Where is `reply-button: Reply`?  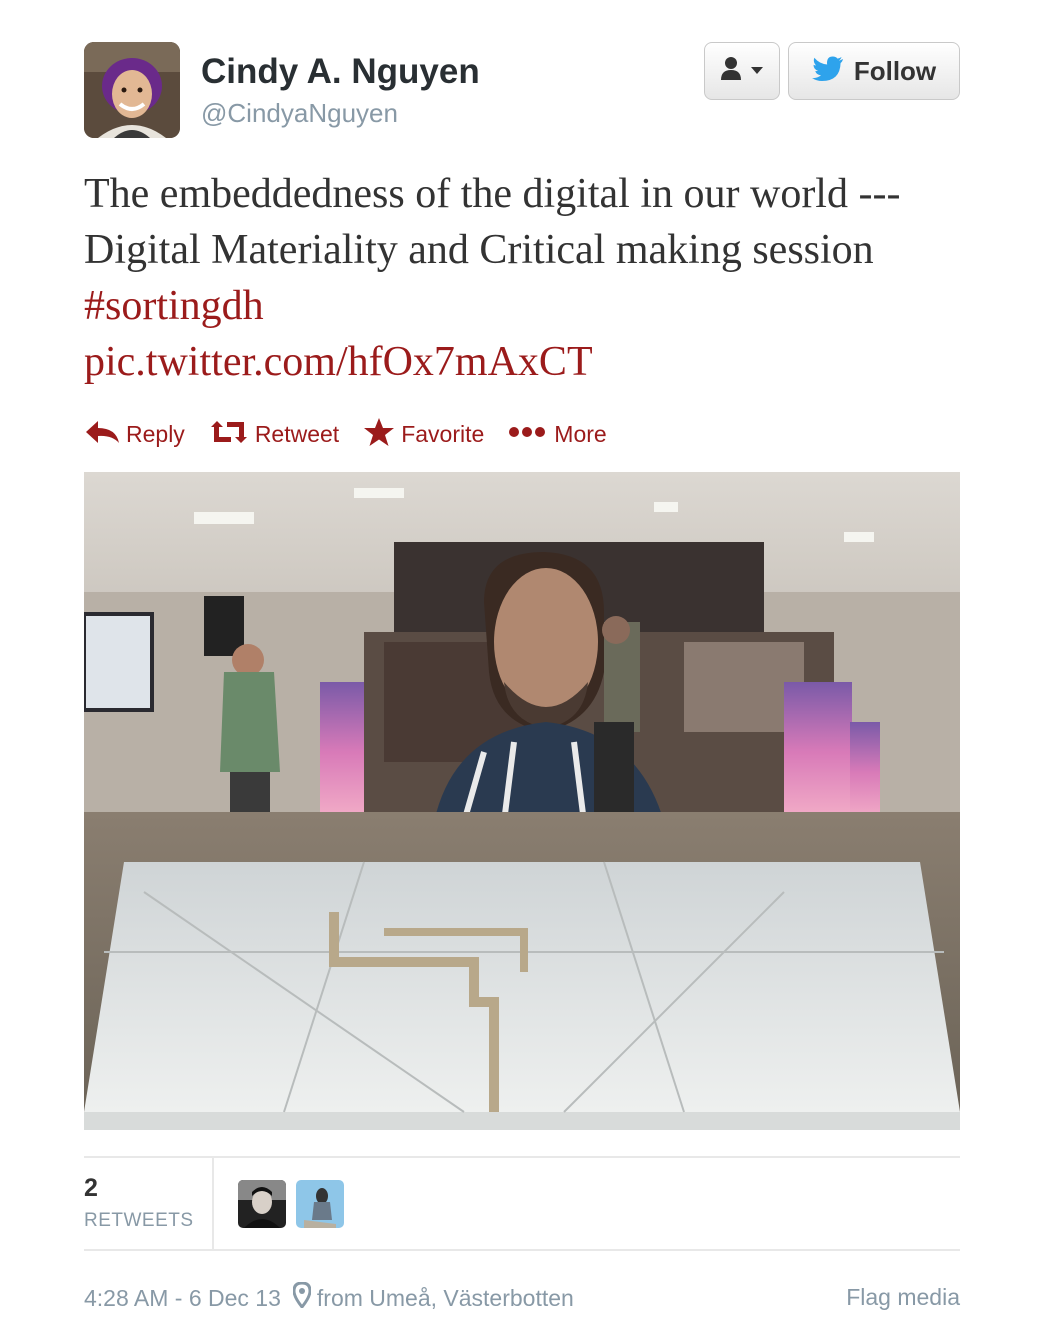 reply-button: Reply is located at coordinates (134, 434).